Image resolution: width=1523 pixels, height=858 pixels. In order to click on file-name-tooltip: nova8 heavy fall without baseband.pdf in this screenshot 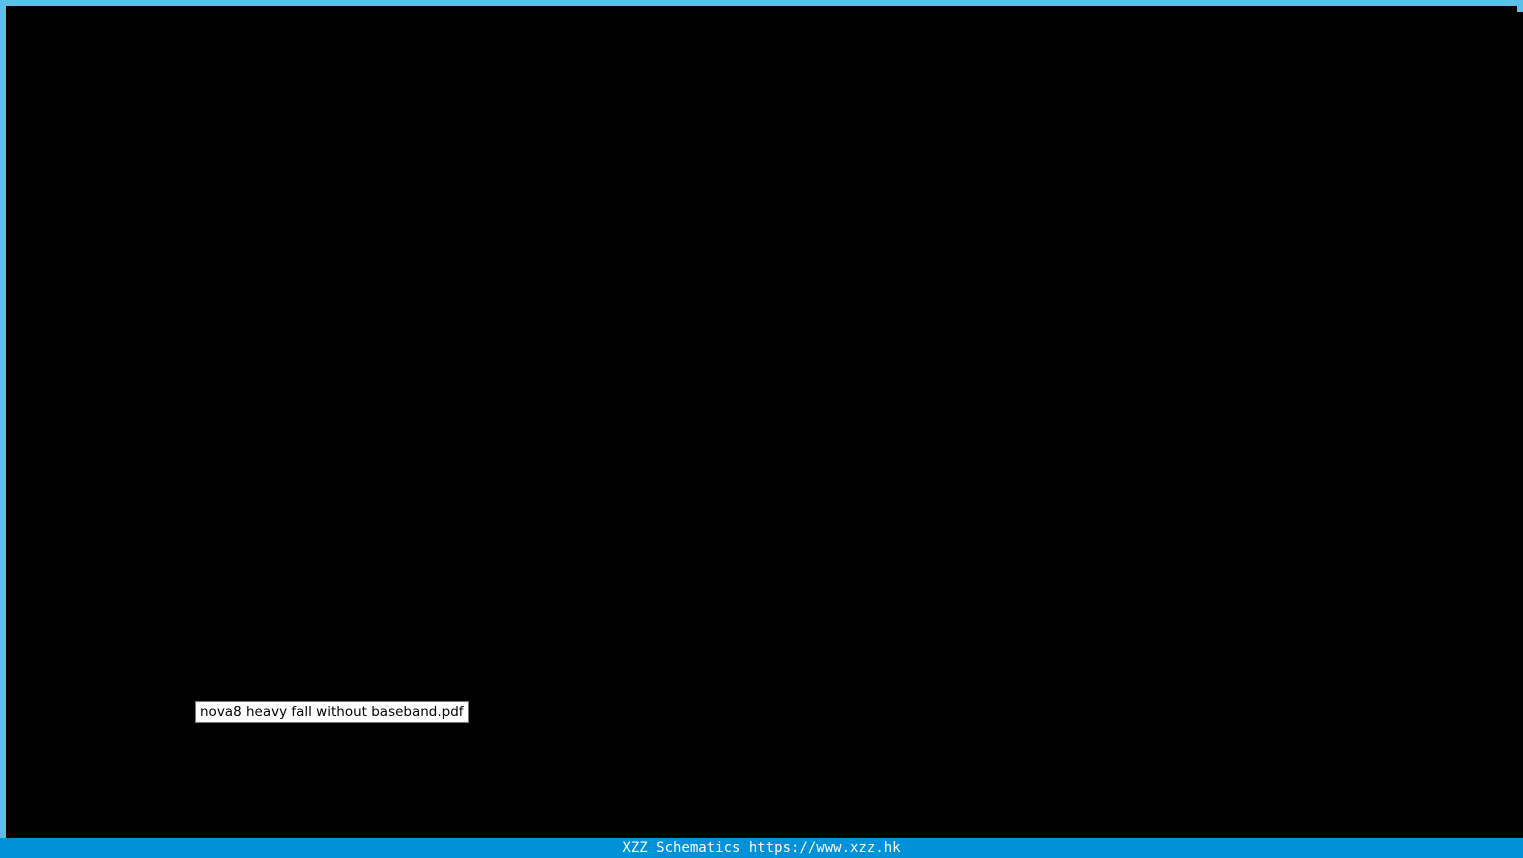, I will do `click(332, 712)`.